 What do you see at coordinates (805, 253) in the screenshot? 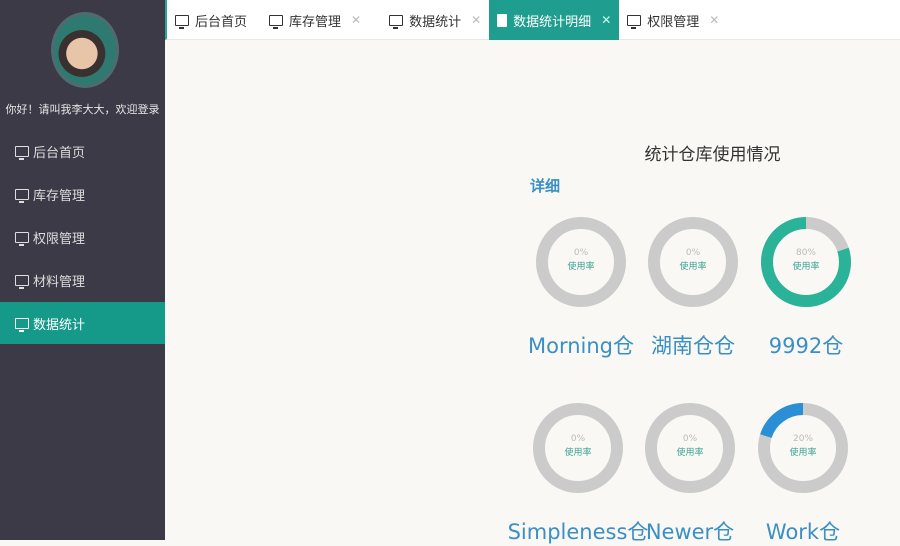
I see `usage-percent: 80%` at bounding box center [805, 253].